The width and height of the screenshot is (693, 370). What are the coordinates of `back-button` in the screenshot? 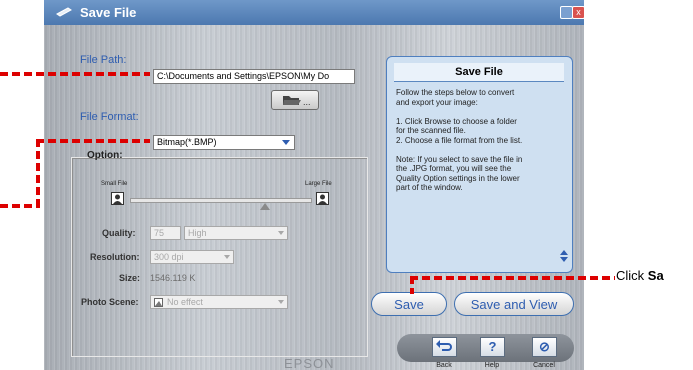 It's located at (444, 347).